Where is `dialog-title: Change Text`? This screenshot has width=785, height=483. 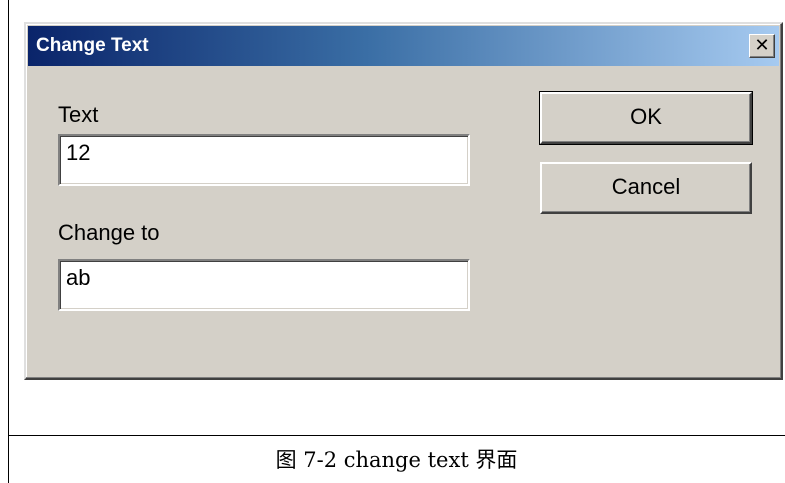
dialog-title: Change Text is located at coordinates (92, 45).